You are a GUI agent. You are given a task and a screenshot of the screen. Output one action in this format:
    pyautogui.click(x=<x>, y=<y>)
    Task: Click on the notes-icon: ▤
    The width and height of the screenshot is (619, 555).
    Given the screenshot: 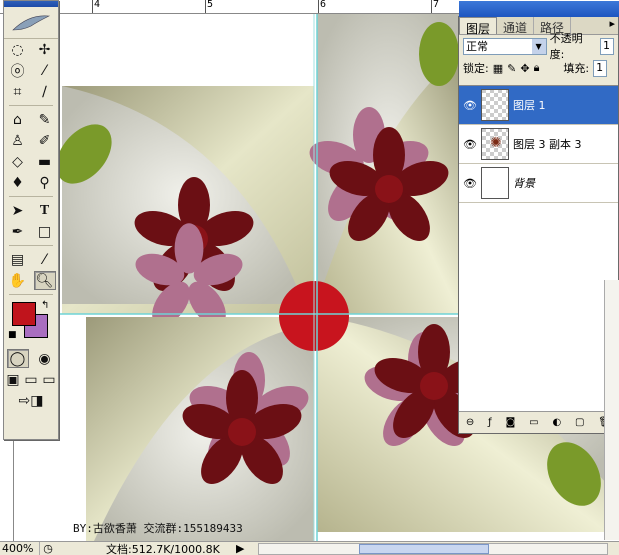 What is the action you would take?
    pyautogui.click(x=18, y=259)
    